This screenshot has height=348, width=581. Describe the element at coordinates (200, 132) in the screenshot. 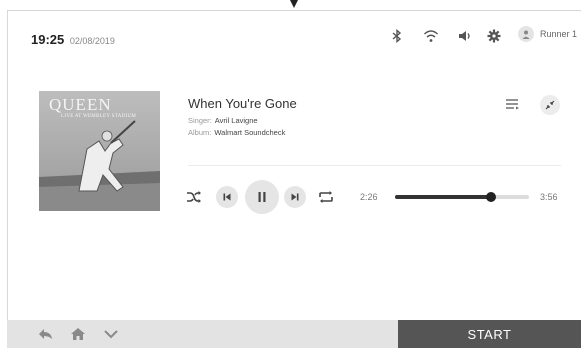

I see `album-label: Album:` at that location.